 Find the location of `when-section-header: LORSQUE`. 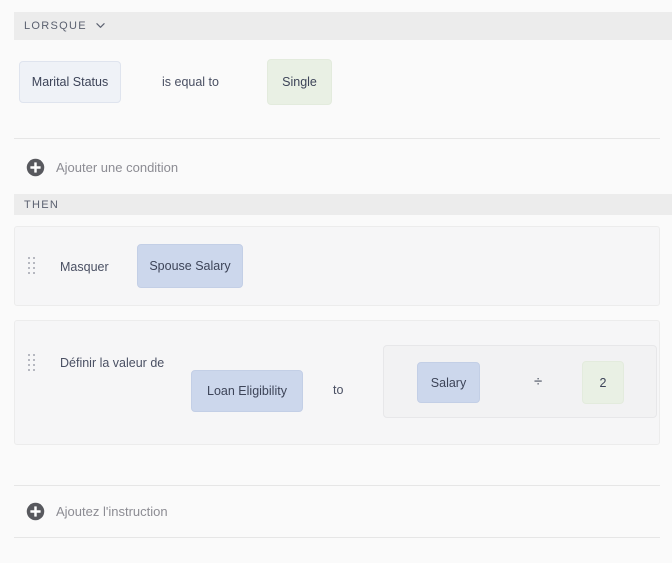

when-section-header: LORSQUE is located at coordinates (343, 26).